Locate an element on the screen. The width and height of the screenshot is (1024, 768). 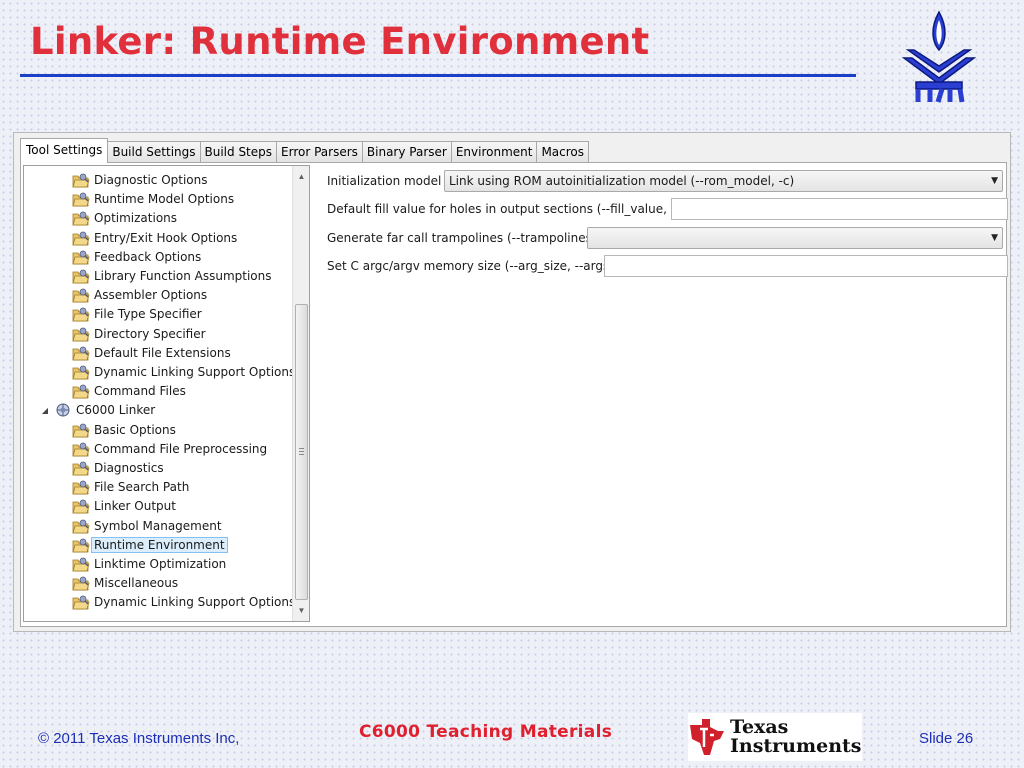
tree-item-label: Optimizations is located at coordinates (136, 218).